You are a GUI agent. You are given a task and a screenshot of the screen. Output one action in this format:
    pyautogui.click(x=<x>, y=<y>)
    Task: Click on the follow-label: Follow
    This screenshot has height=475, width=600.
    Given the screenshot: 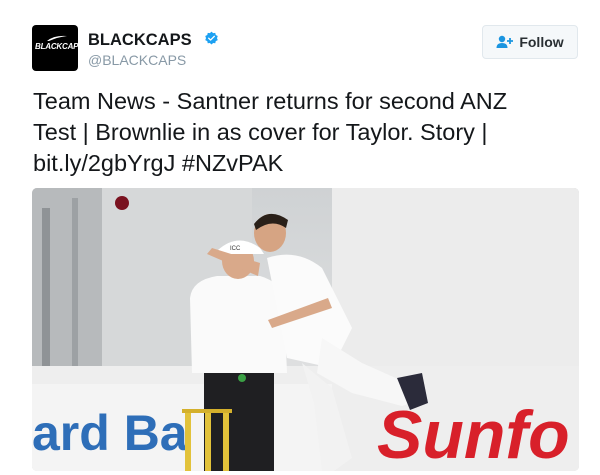 What is the action you would take?
    pyautogui.click(x=541, y=42)
    